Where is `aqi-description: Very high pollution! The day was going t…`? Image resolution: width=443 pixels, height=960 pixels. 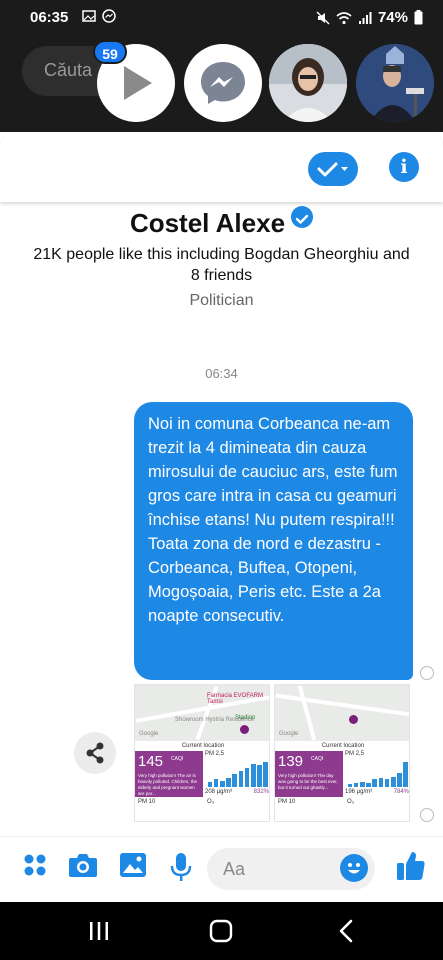
aqi-description: Very high pollution! The day was going t… is located at coordinates (308, 781).